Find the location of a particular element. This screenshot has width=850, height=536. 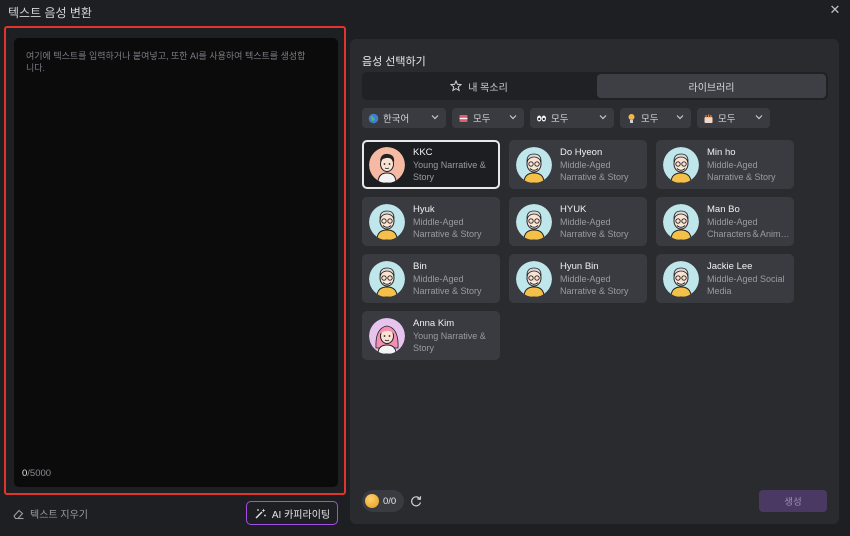

credit-balance: 0/0 is located at coordinates (383, 501).